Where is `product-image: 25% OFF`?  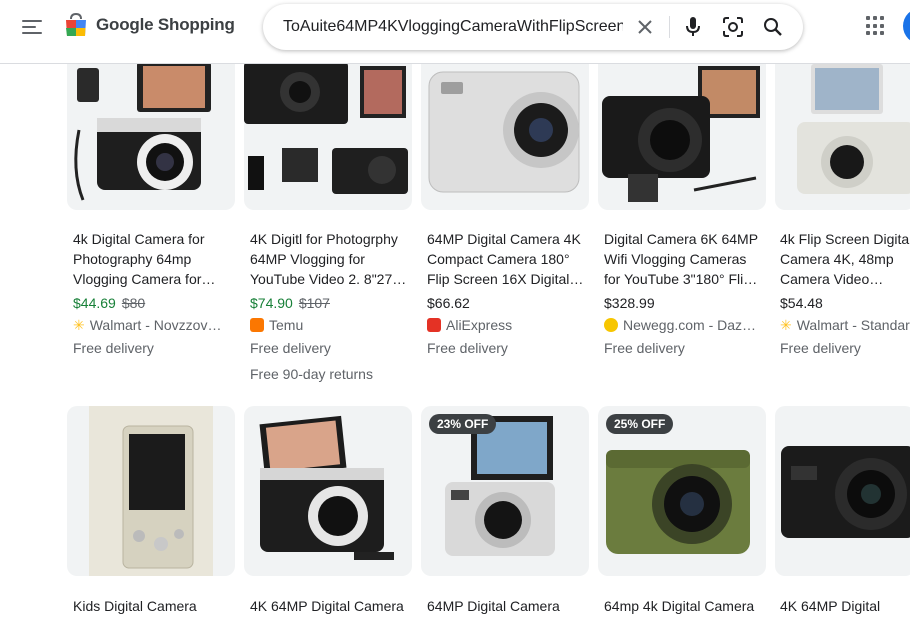
product-image: 25% OFF is located at coordinates (682, 491).